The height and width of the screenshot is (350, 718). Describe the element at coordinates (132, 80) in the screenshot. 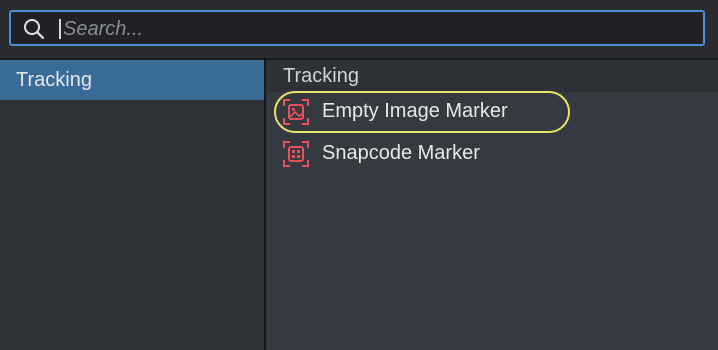

I see `category-item-tracking: Tracking` at that location.